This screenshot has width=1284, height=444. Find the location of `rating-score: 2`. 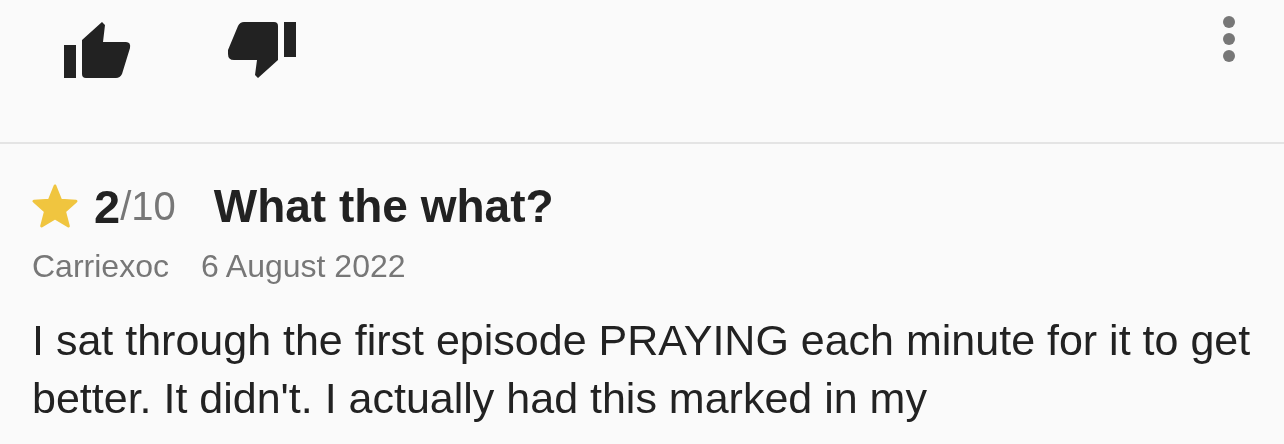

rating-score: 2 is located at coordinates (107, 206).